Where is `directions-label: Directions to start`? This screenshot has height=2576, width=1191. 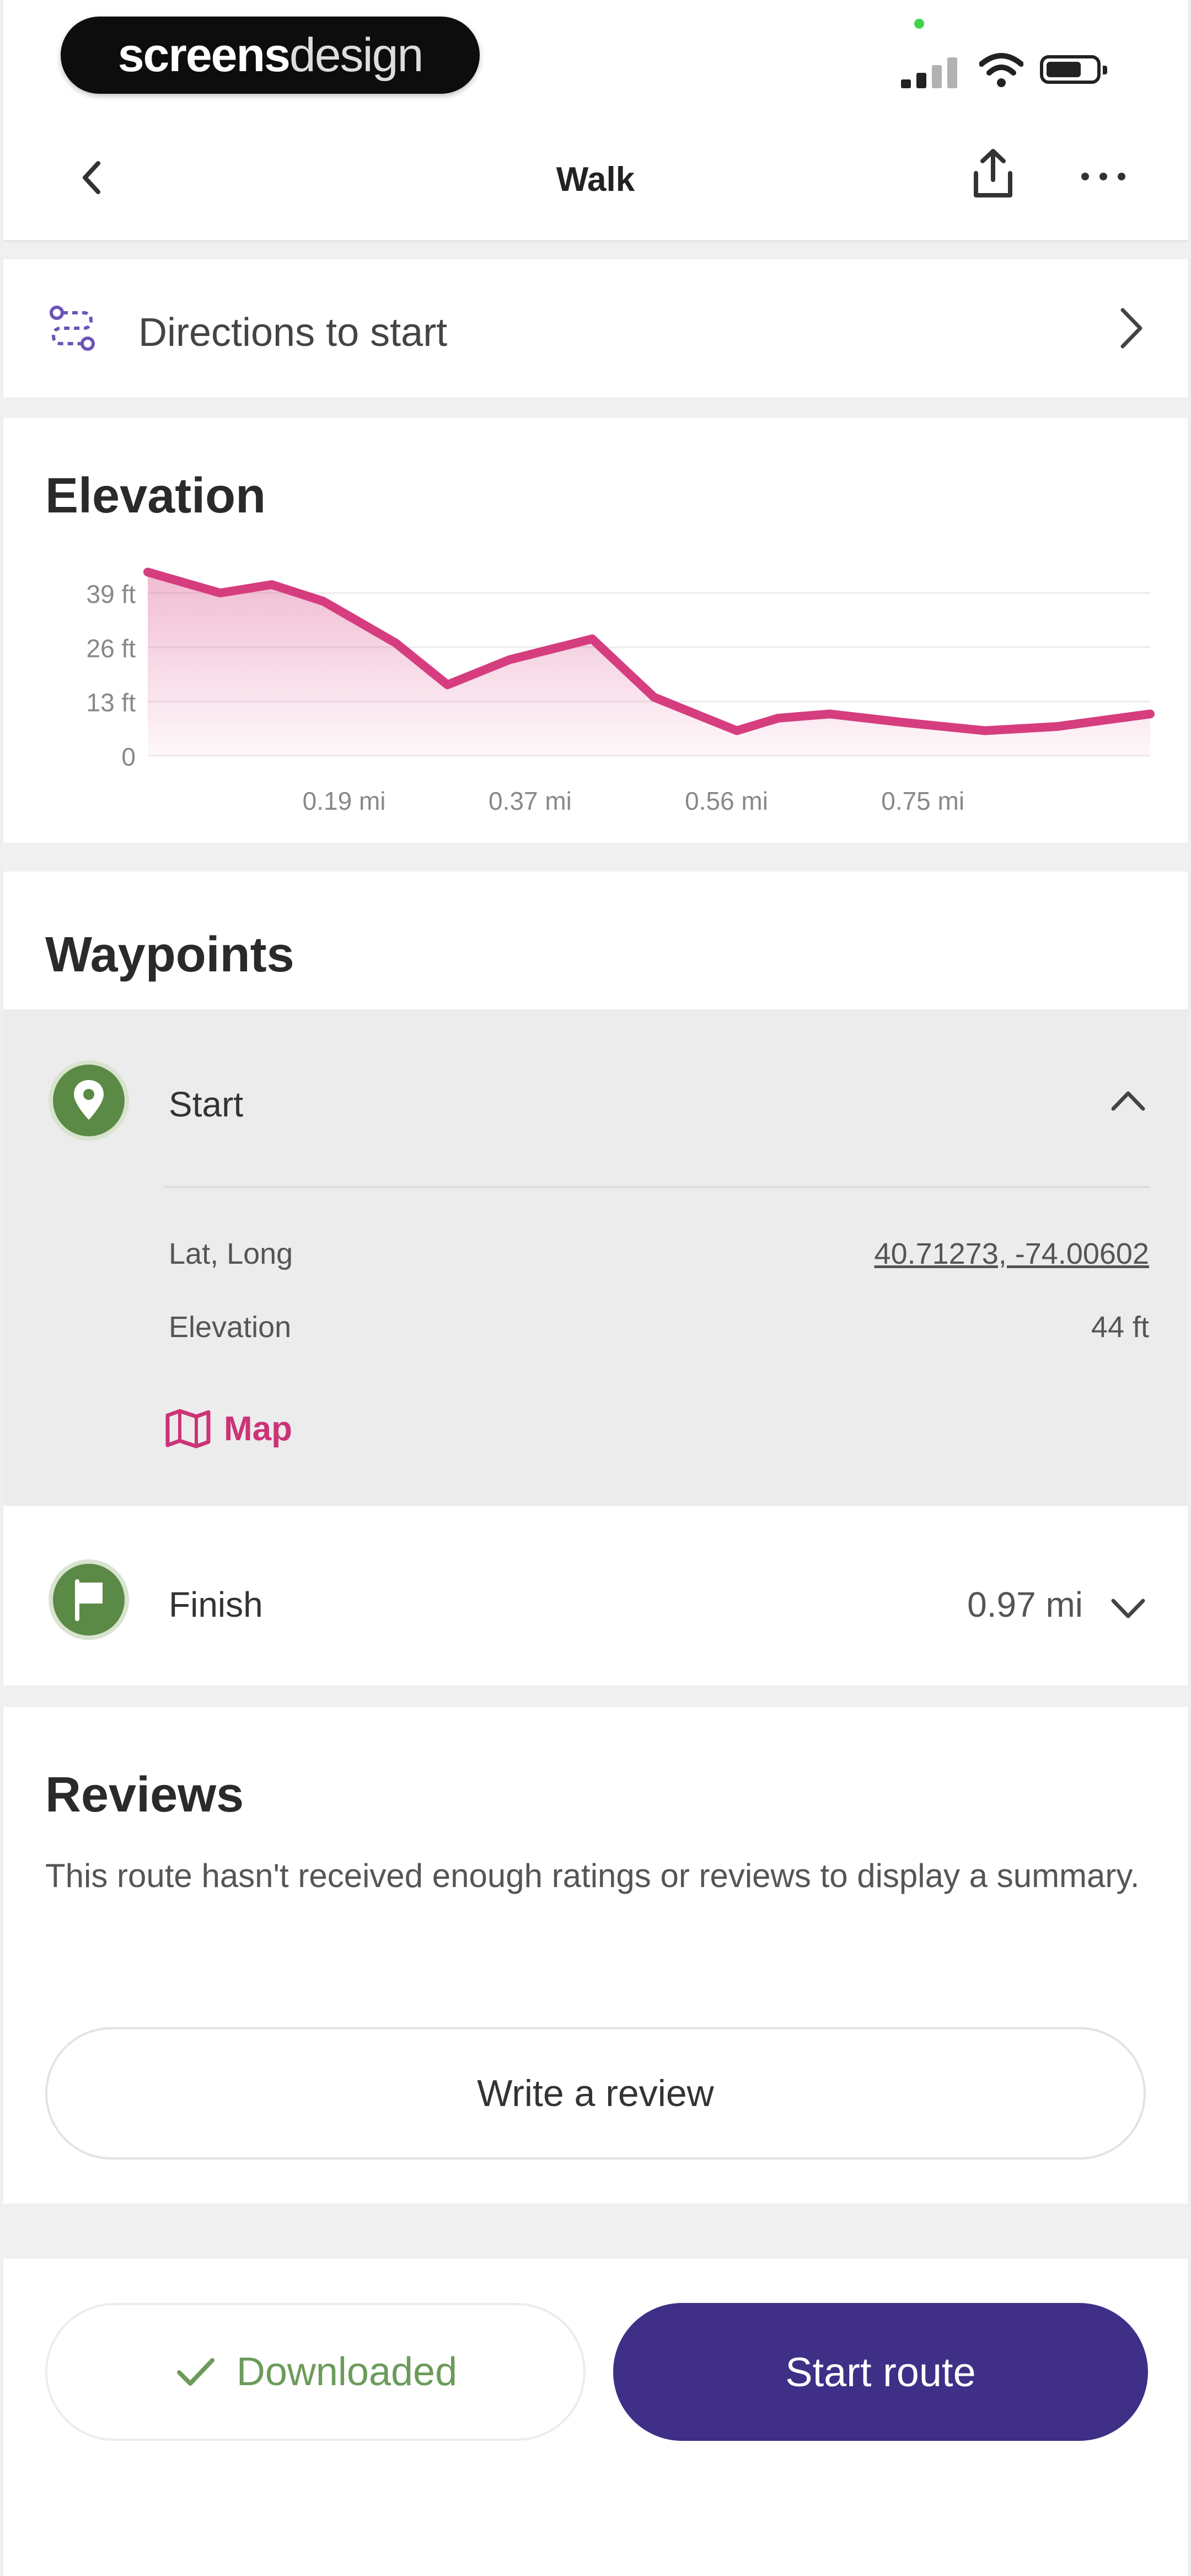 directions-label: Directions to start is located at coordinates (293, 333).